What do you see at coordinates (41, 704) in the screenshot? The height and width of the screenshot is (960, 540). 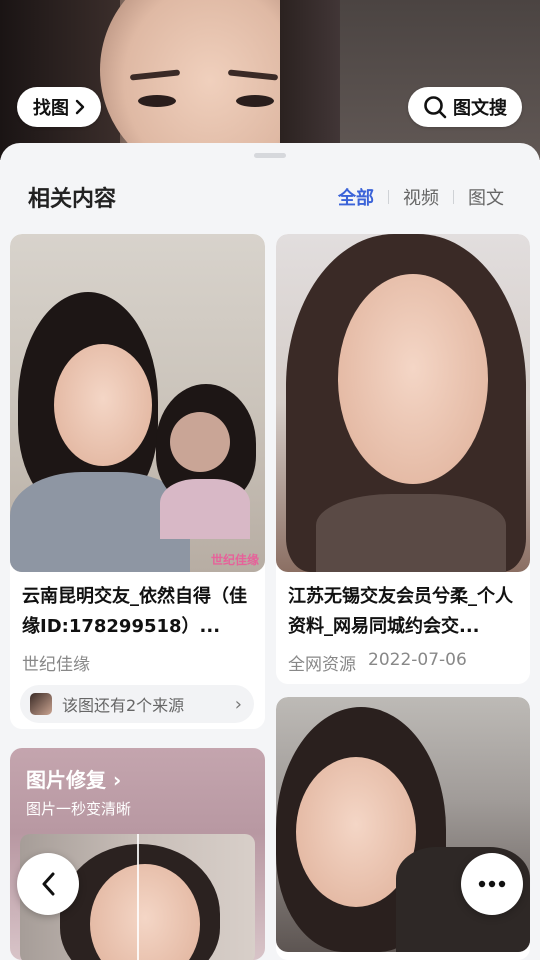 I see `source-thumbnail` at bounding box center [41, 704].